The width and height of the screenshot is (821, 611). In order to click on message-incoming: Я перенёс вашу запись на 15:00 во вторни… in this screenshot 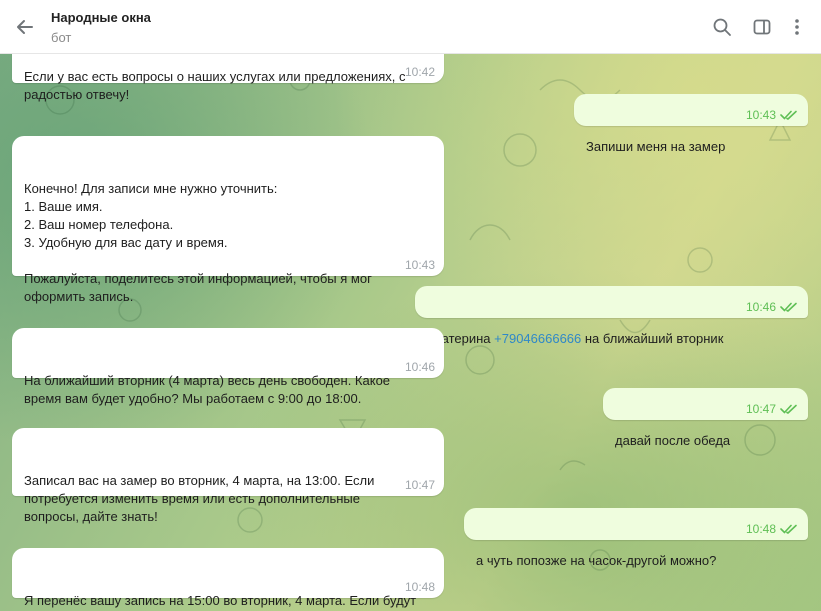, I will do `click(228, 578)`.